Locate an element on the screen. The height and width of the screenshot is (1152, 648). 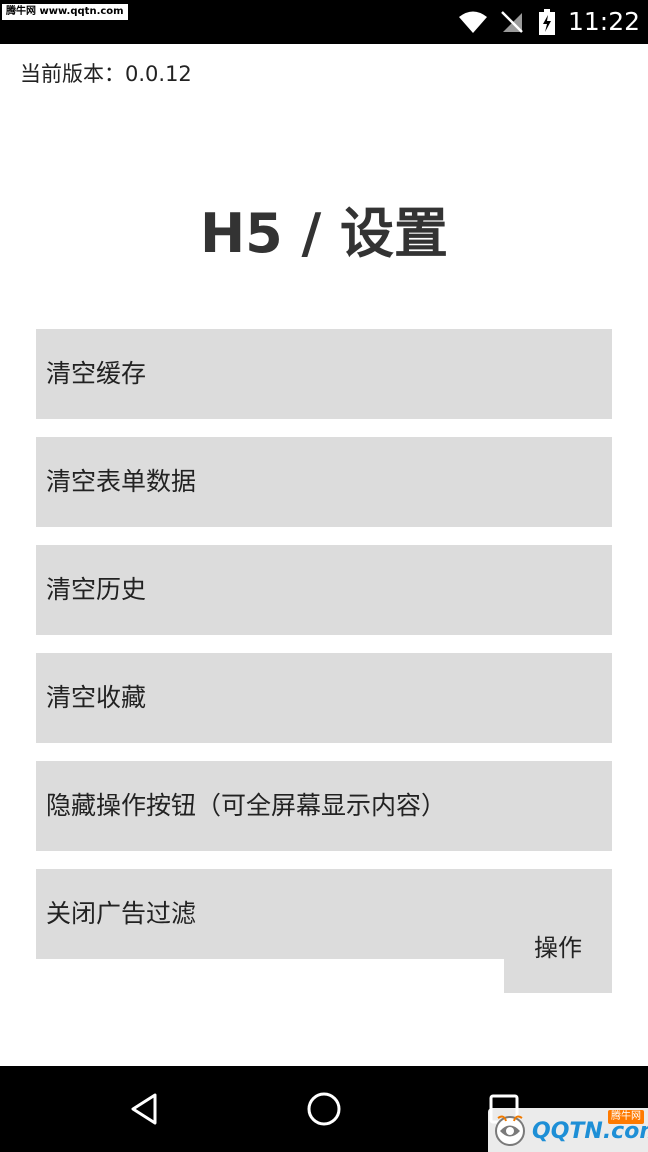
no-signal-icon is located at coordinates (512, 22).